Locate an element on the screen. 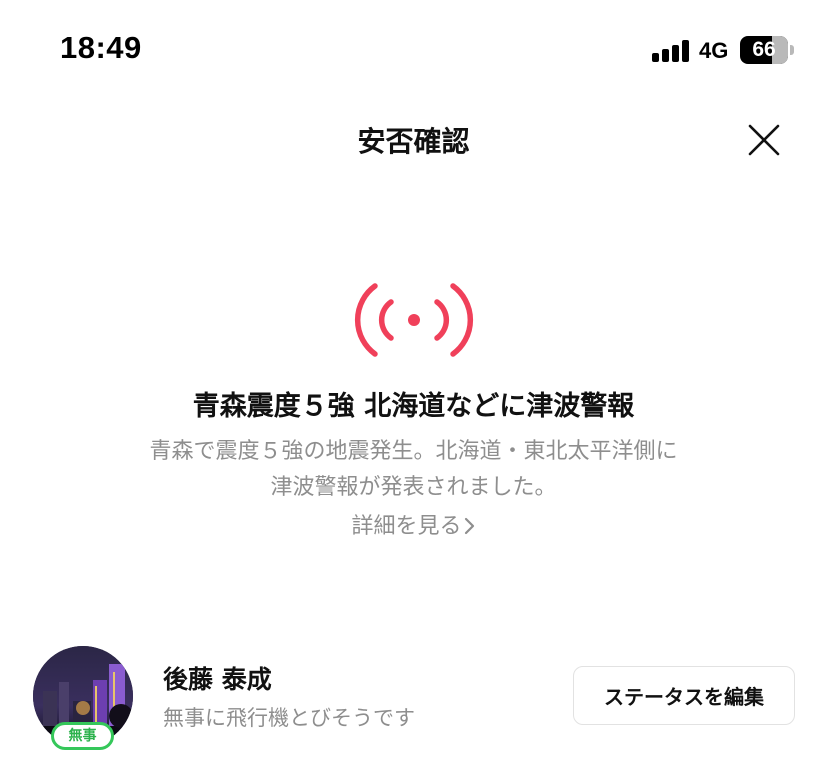 This screenshot has width=827, height=771. user-status-message: 無事に飛行機とびそうです is located at coordinates (289, 718).